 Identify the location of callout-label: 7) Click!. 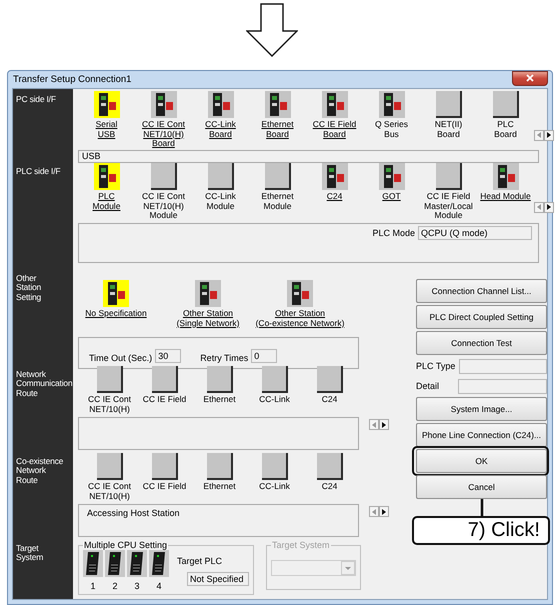
(481, 530).